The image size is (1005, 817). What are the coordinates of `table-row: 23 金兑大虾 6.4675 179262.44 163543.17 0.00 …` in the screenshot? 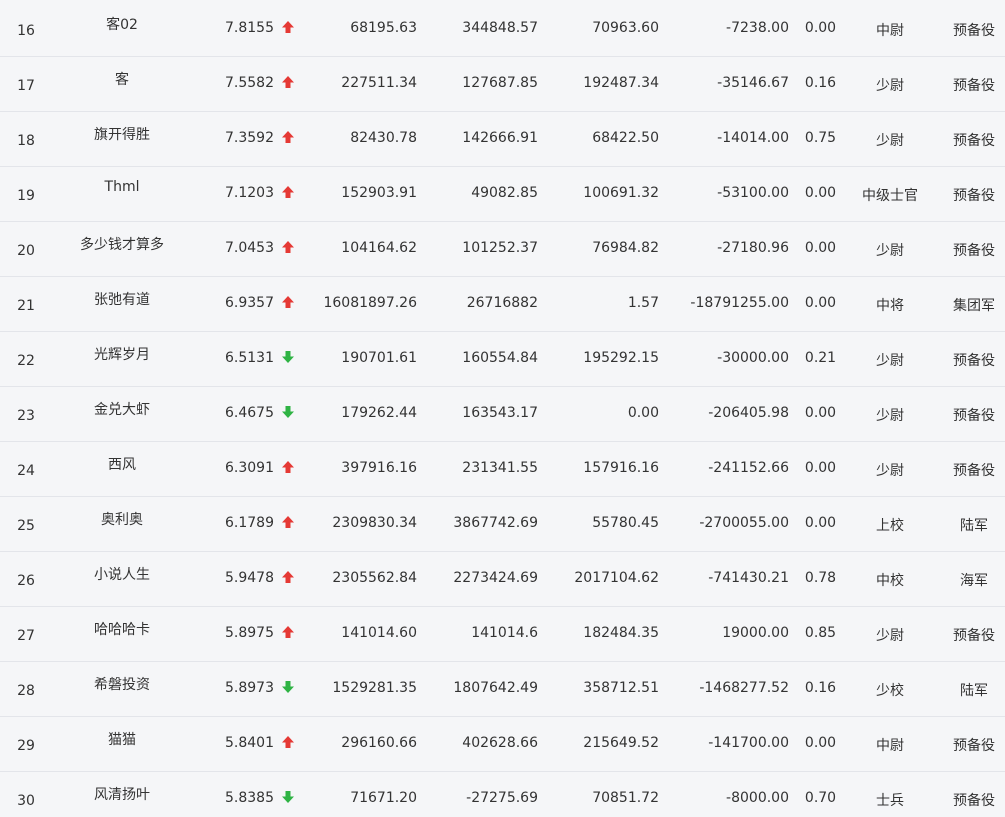 It's located at (502, 414).